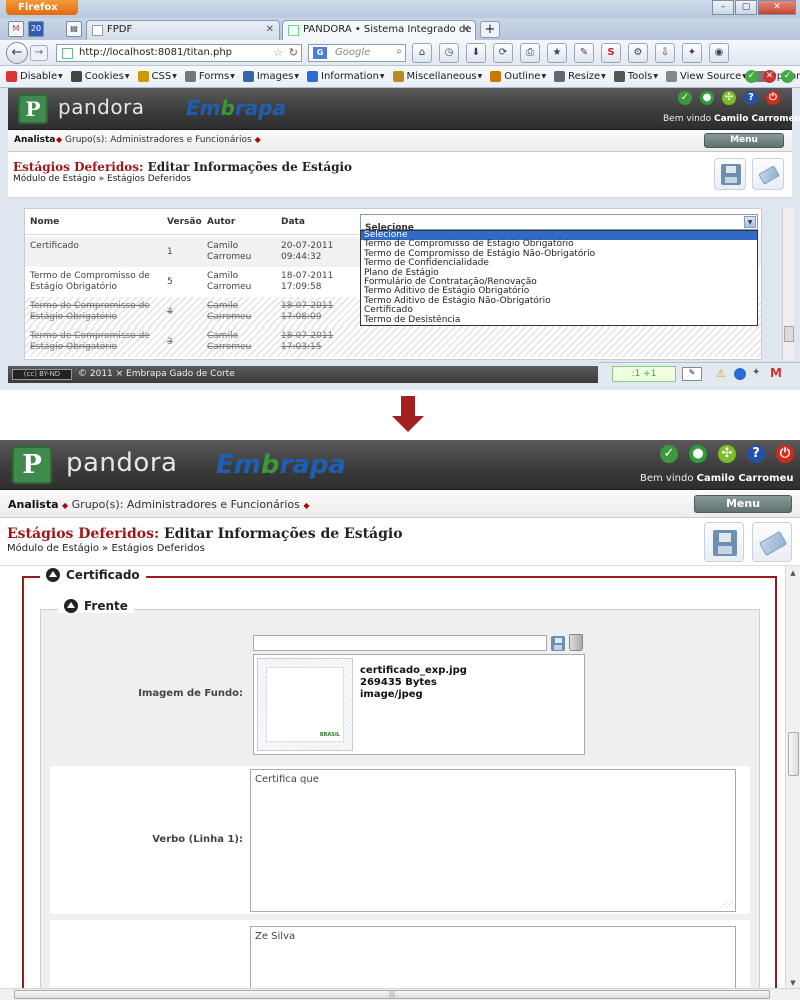 The height and width of the screenshot is (1000, 800). What do you see at coordinates (400, 643) in the screenshot?
I see `image-path-input` at bounding box center [400, 643].